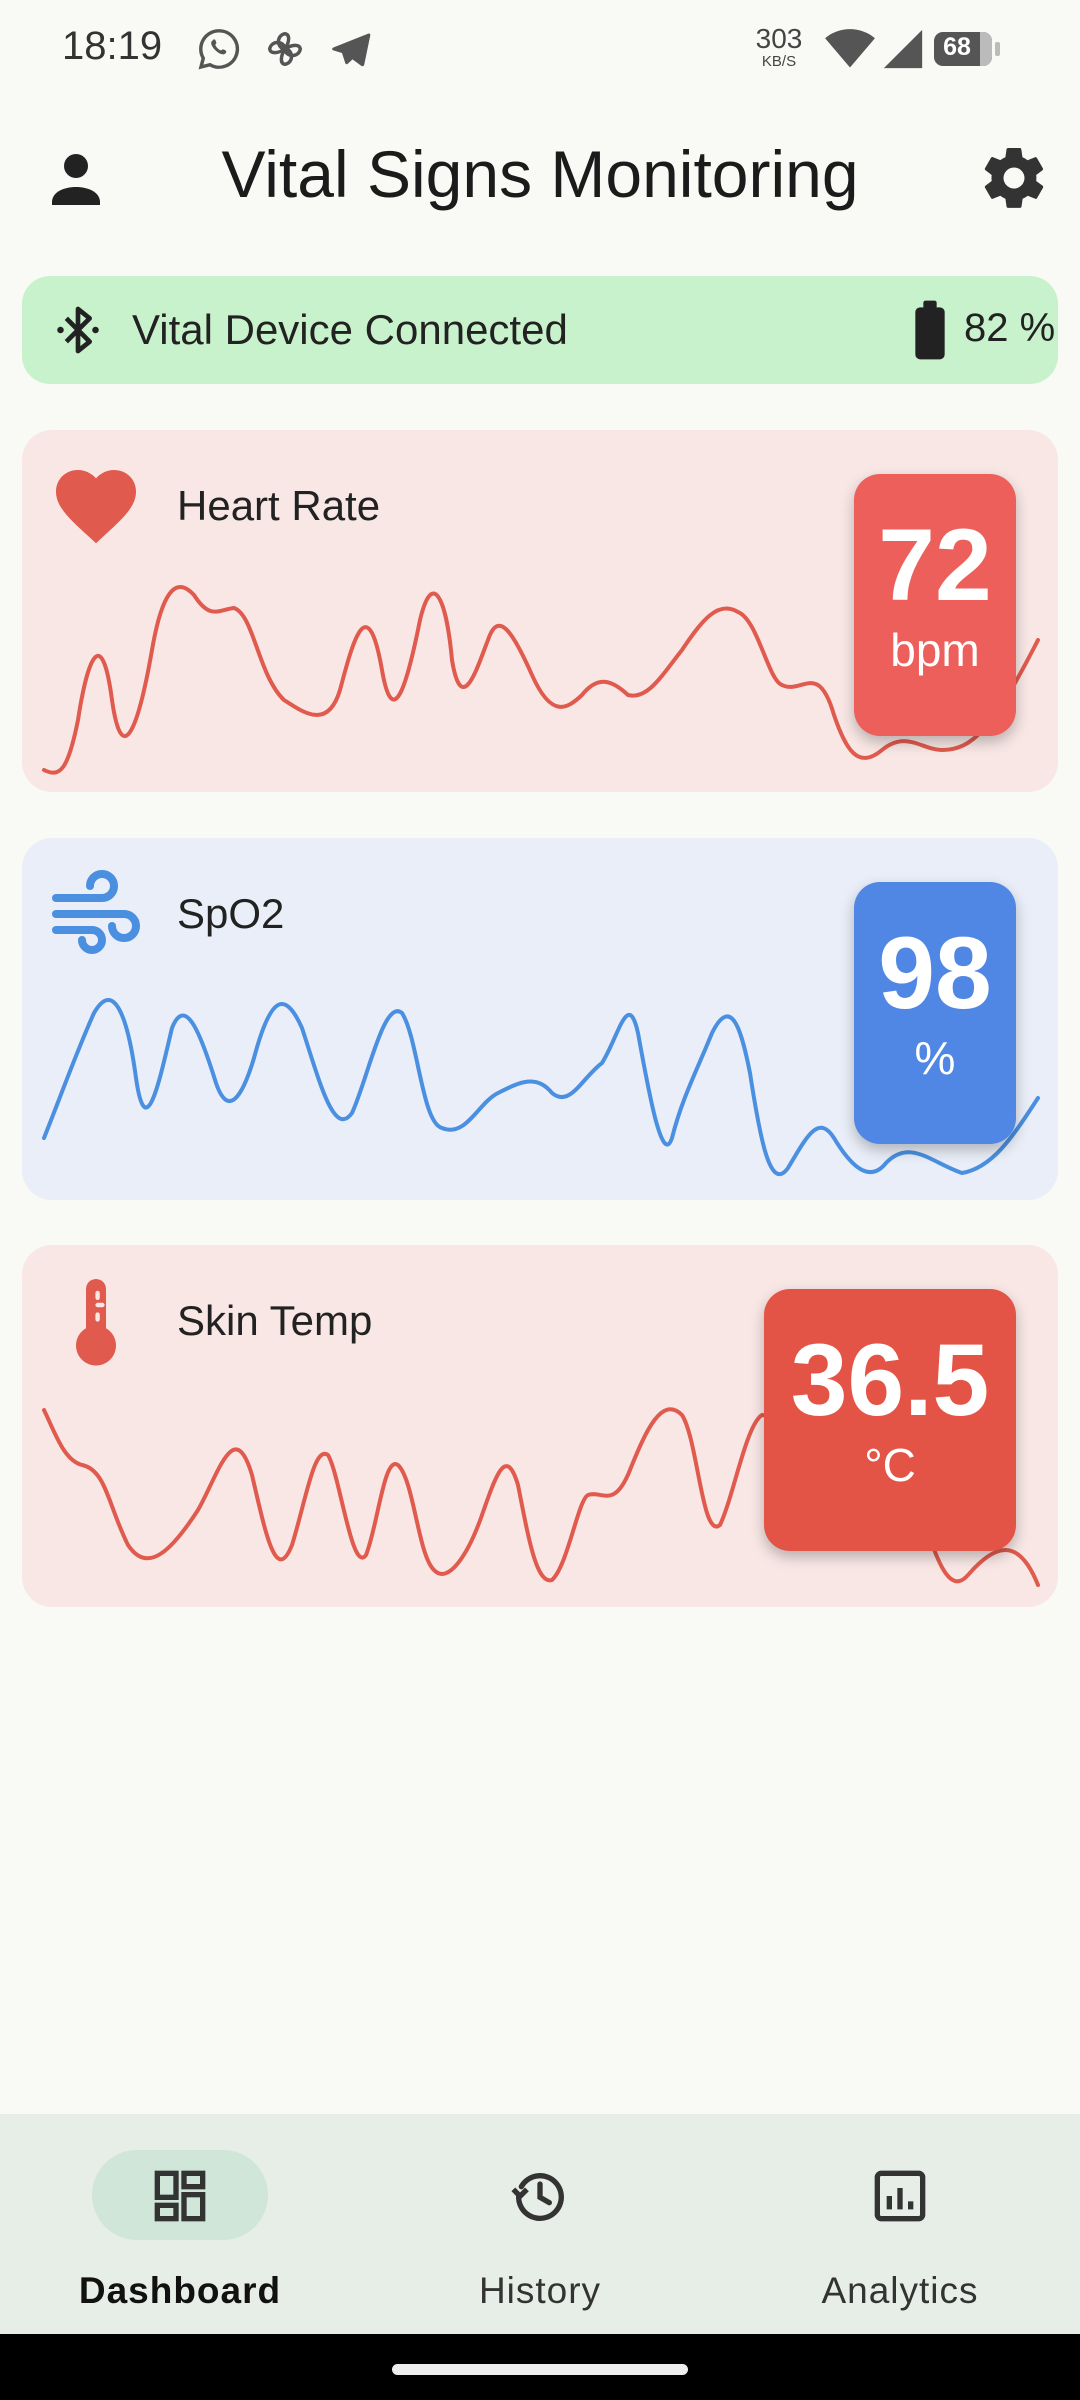  What do you see at coordinates (850, 48) in the screenshot?
I see `wifi-icon` at bounding box center [850, 48].